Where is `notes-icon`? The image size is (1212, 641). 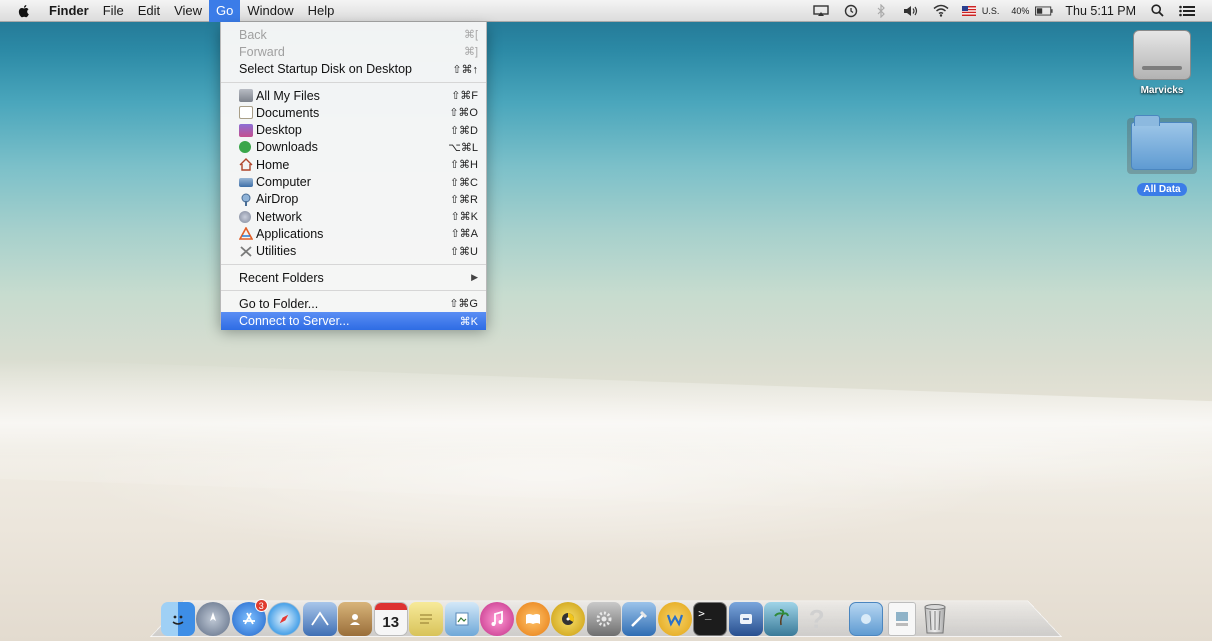 notes-icon is located at coordinates (426, 619).